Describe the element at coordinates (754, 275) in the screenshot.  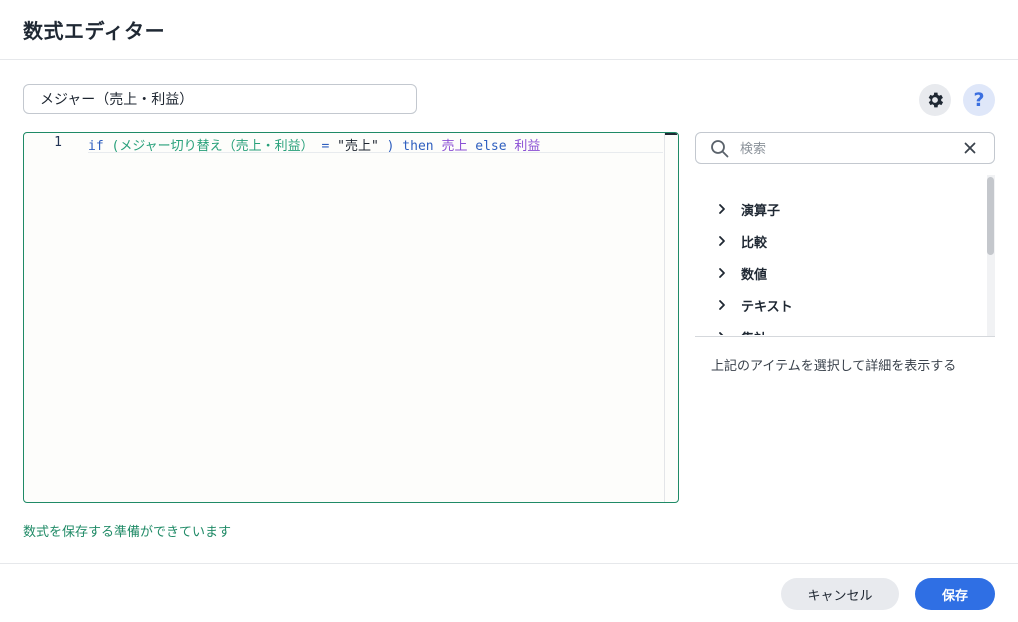
I see `category-label: 数値` at that location.